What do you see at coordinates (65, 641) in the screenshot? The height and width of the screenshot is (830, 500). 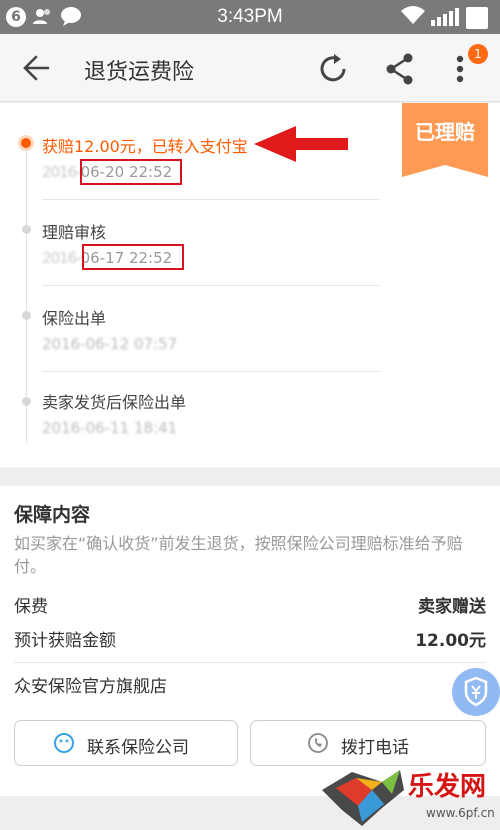 I see `expected-payout-label: 预计获赔金额` at bounding box center [65, 641].